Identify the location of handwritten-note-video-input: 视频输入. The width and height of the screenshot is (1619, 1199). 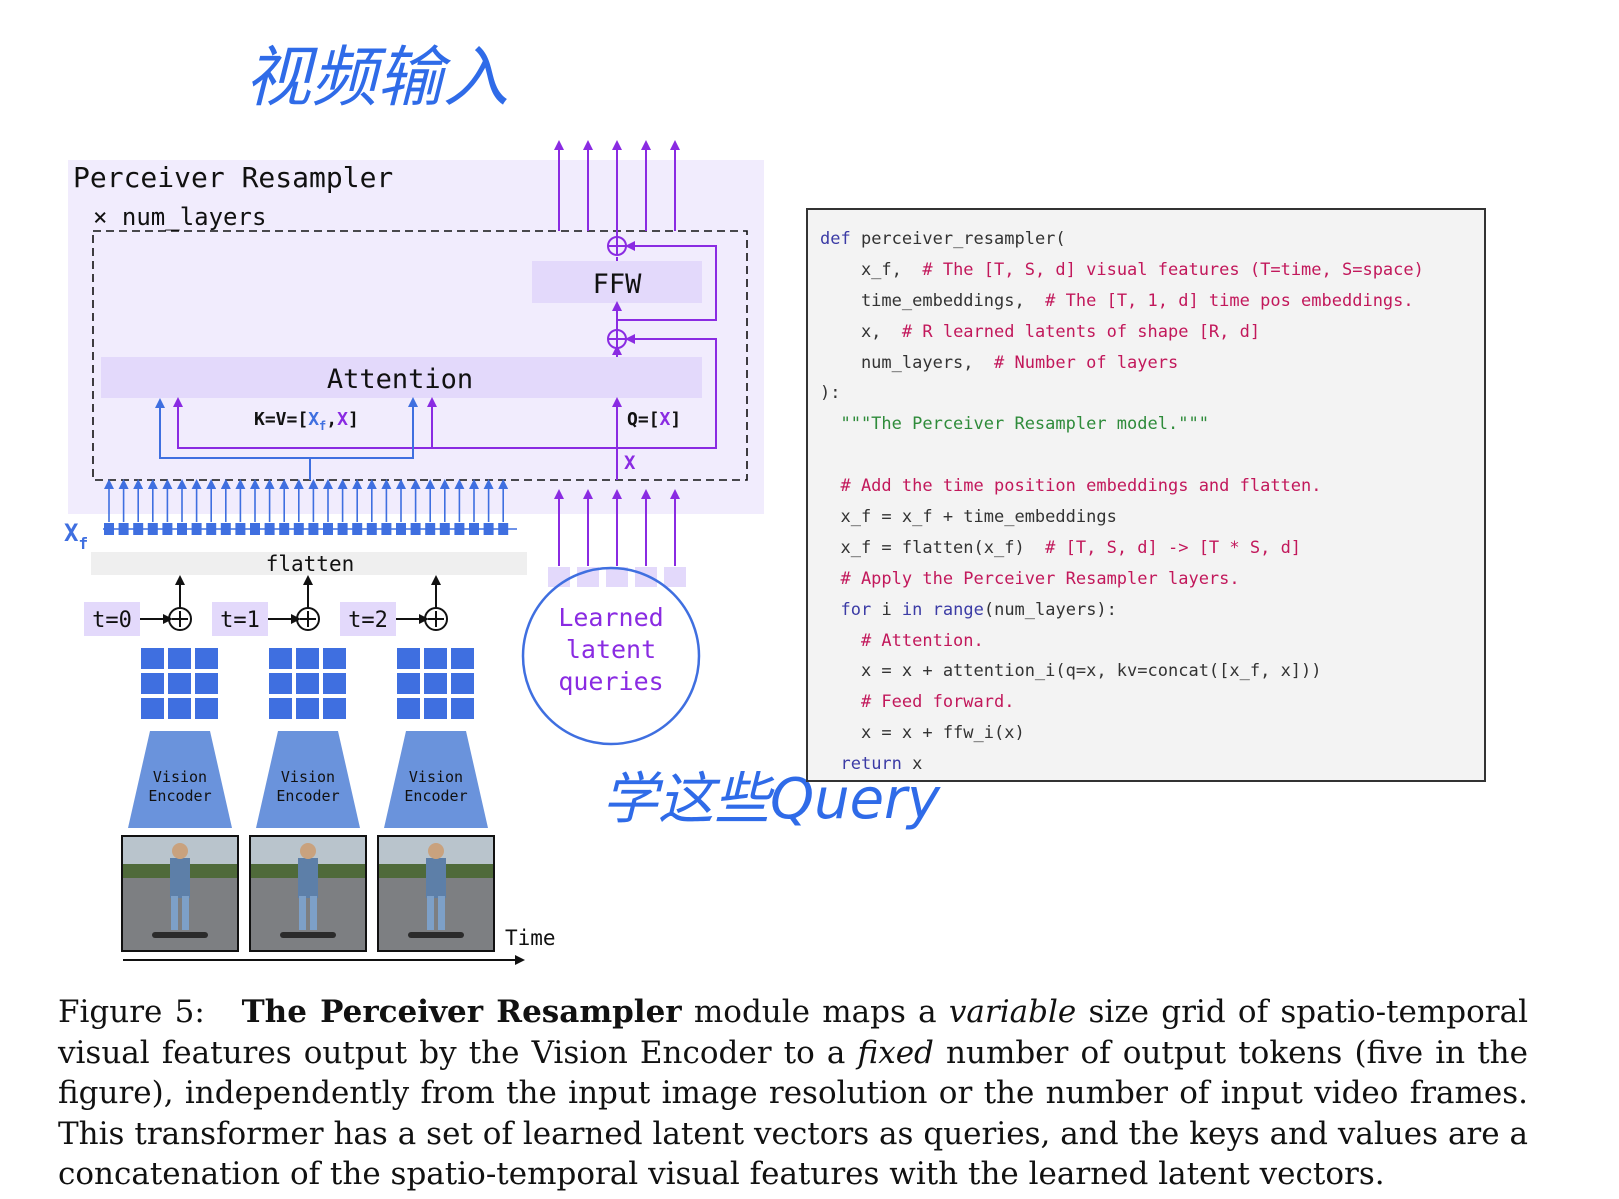
(377, 77).